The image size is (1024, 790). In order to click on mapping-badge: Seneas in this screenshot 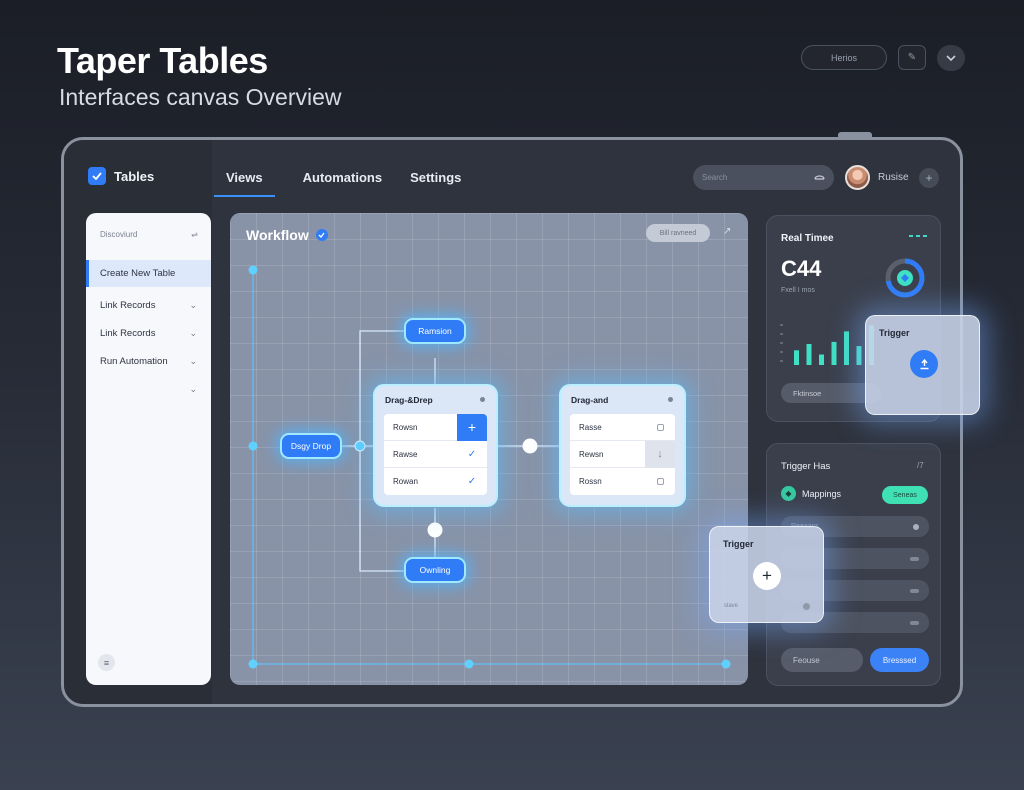, I will do `click(905, 495)`.